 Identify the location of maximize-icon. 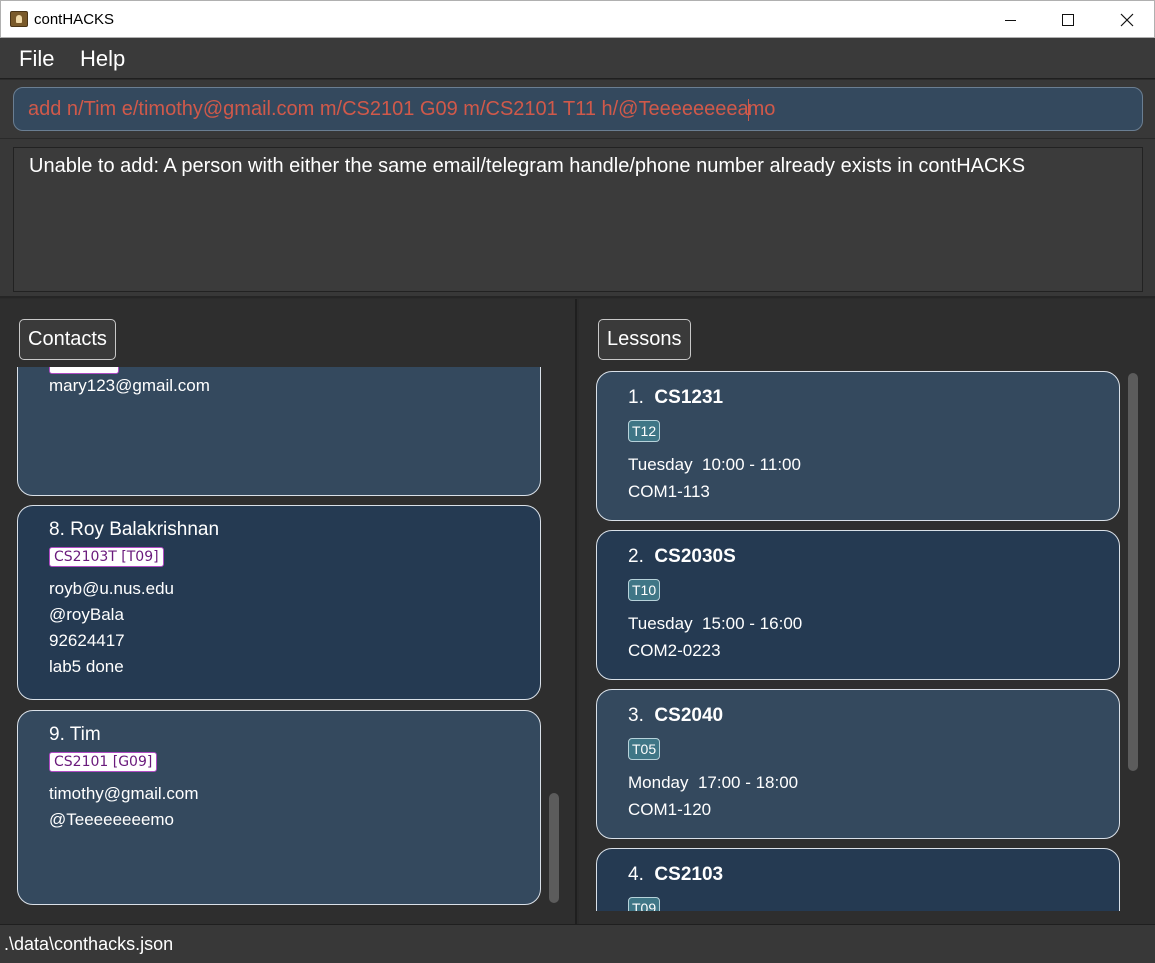
(1068, 20).